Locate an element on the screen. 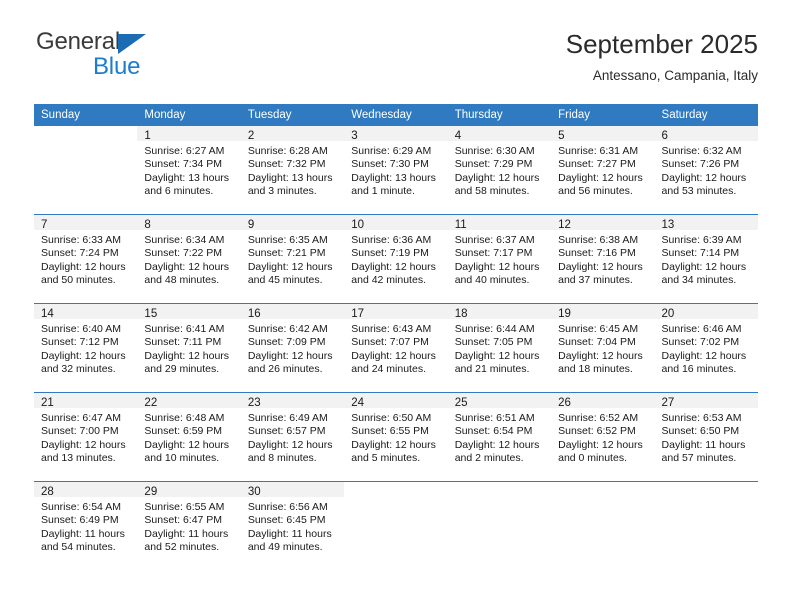 This screenshot has height=612, width=792. sunrise-text: Sunrise: 6:27 AM is located at coordinates (184, 151).